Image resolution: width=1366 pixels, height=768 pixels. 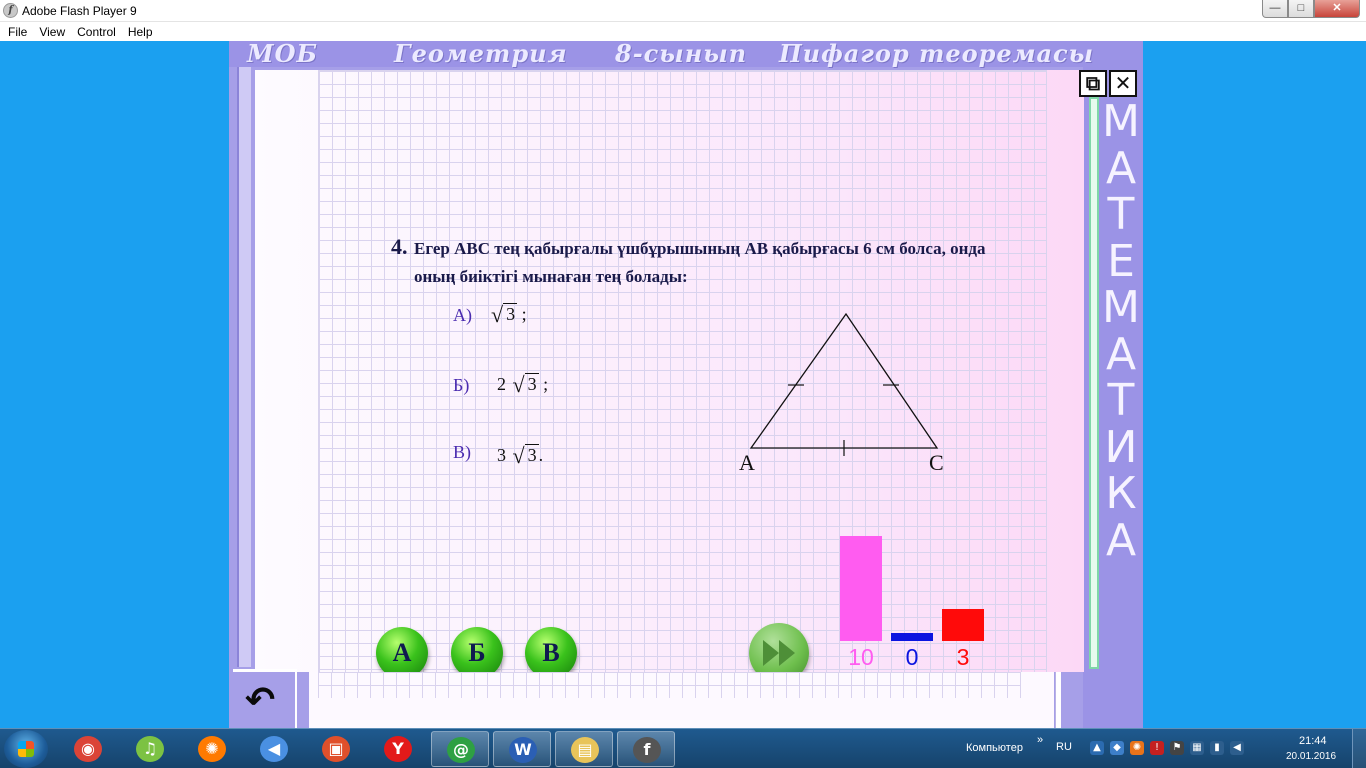 I want to click on avast-icon: ✺, so click(x=212, y=749).